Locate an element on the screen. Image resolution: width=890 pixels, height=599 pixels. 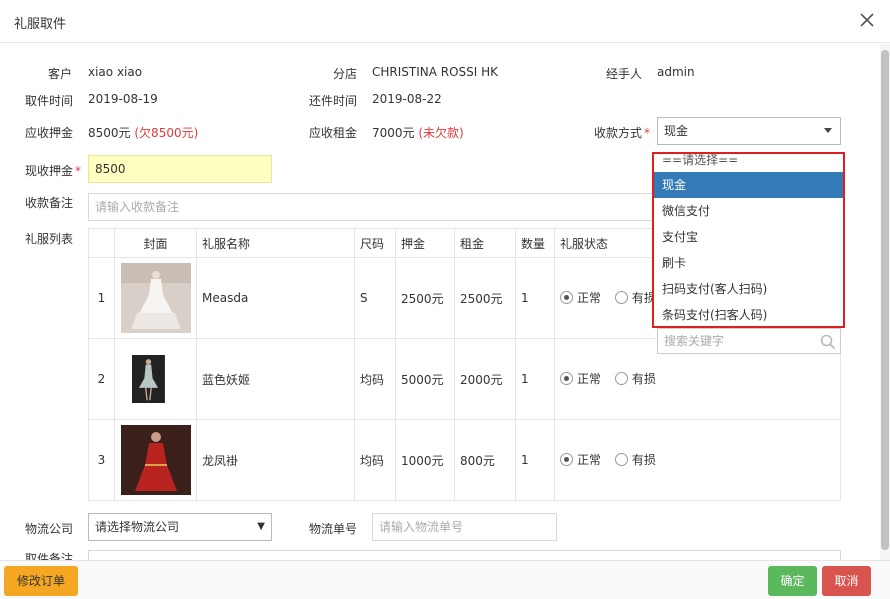
dress-size: S is located at coordinates (375, 298).